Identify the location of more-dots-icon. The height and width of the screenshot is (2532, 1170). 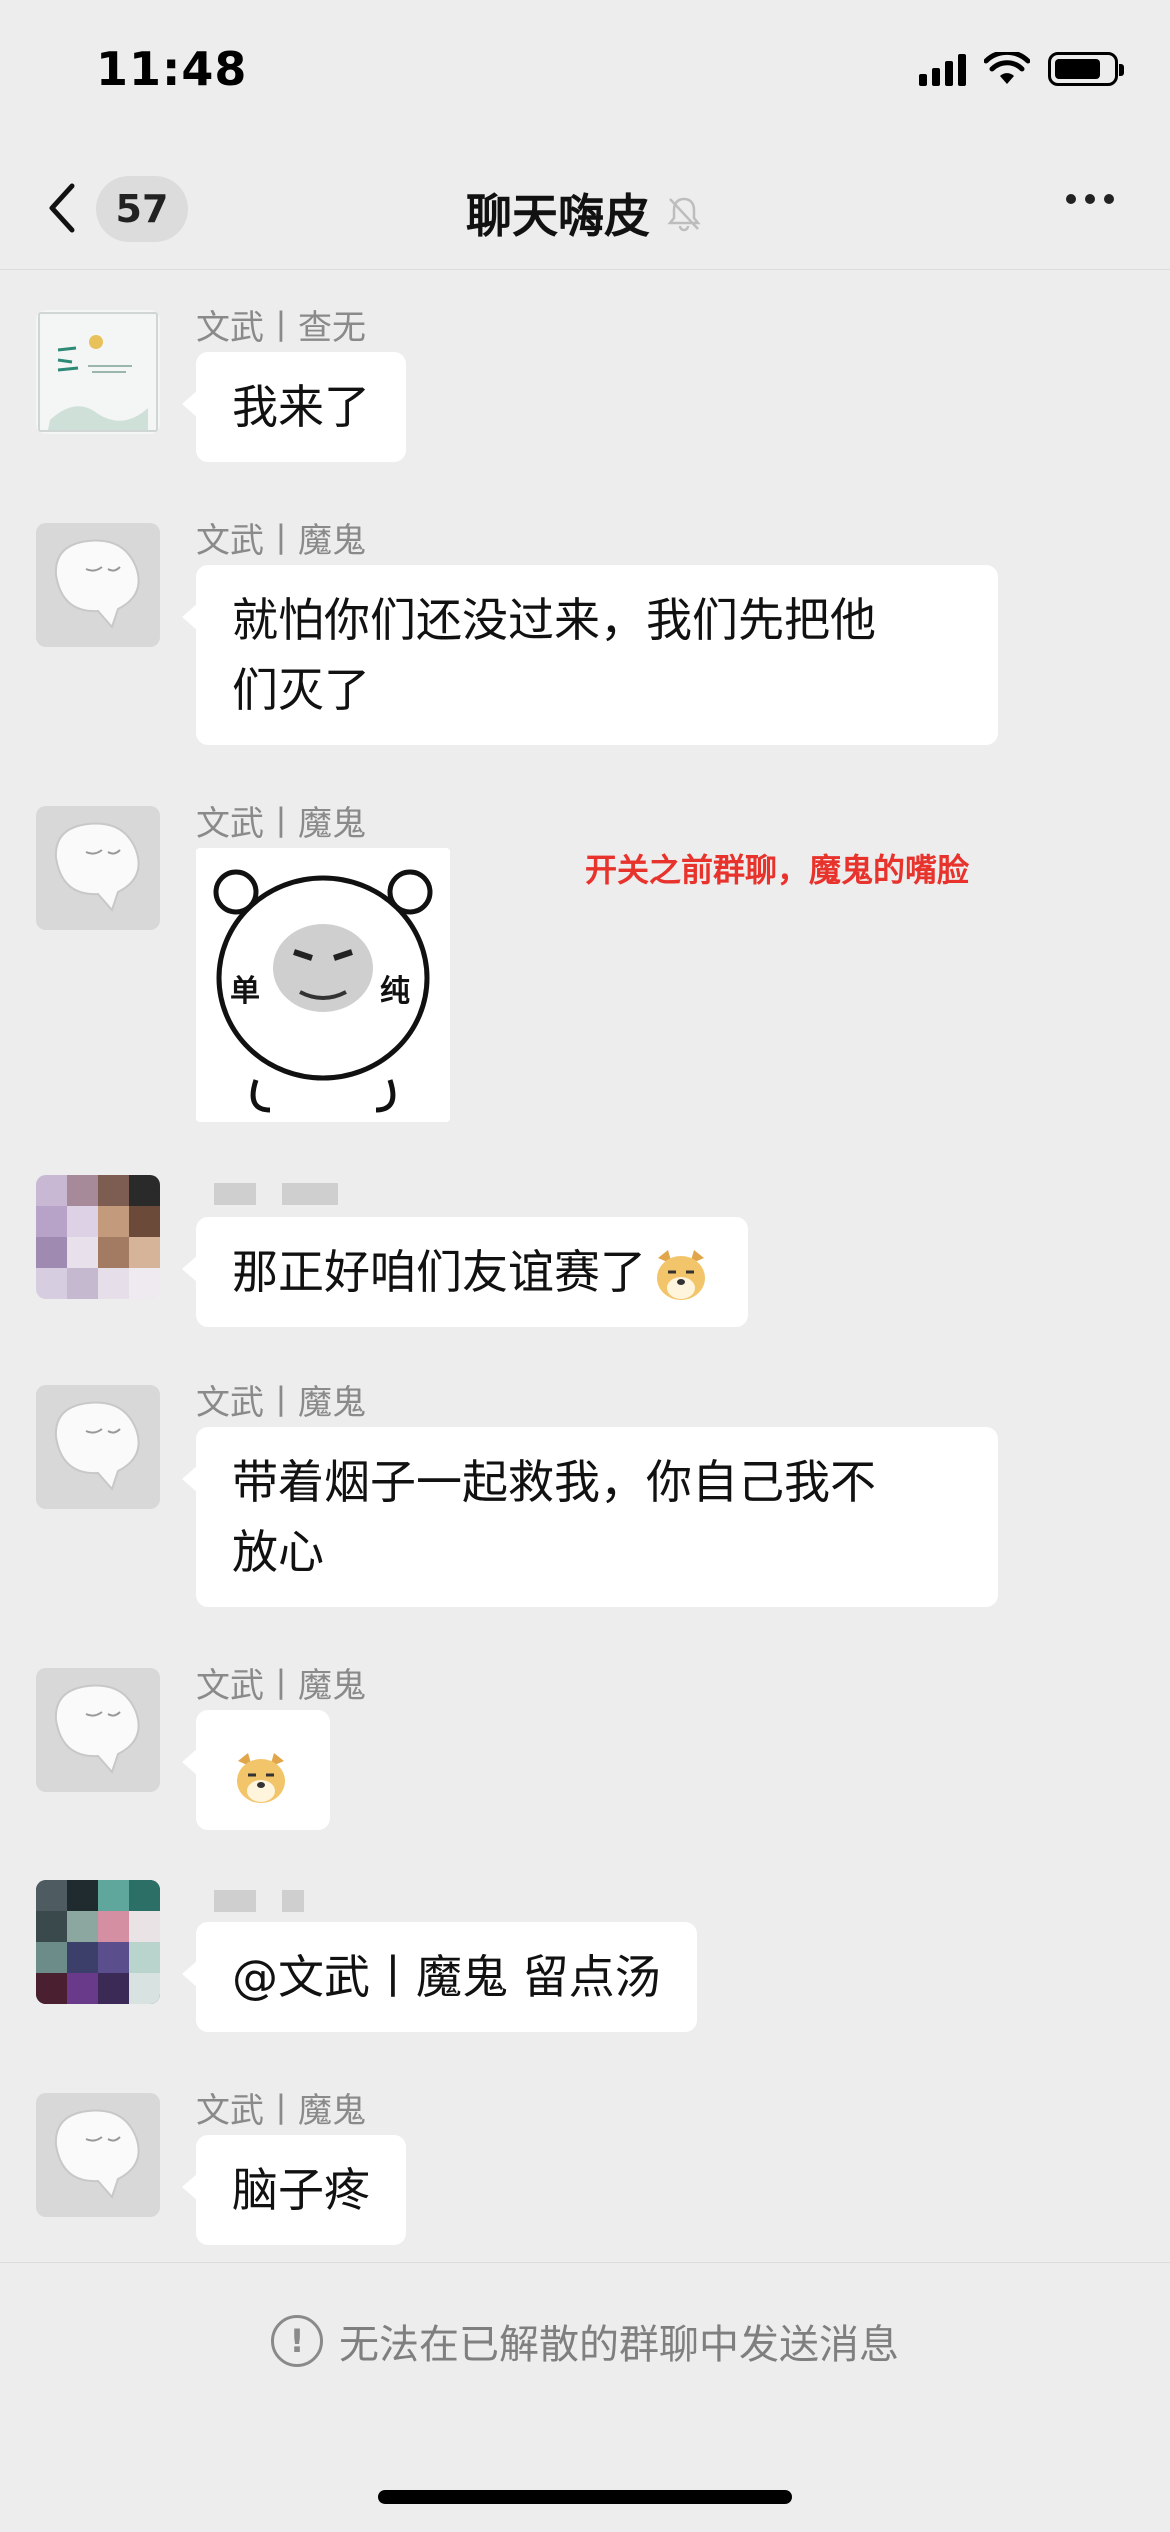
(1090, 199).